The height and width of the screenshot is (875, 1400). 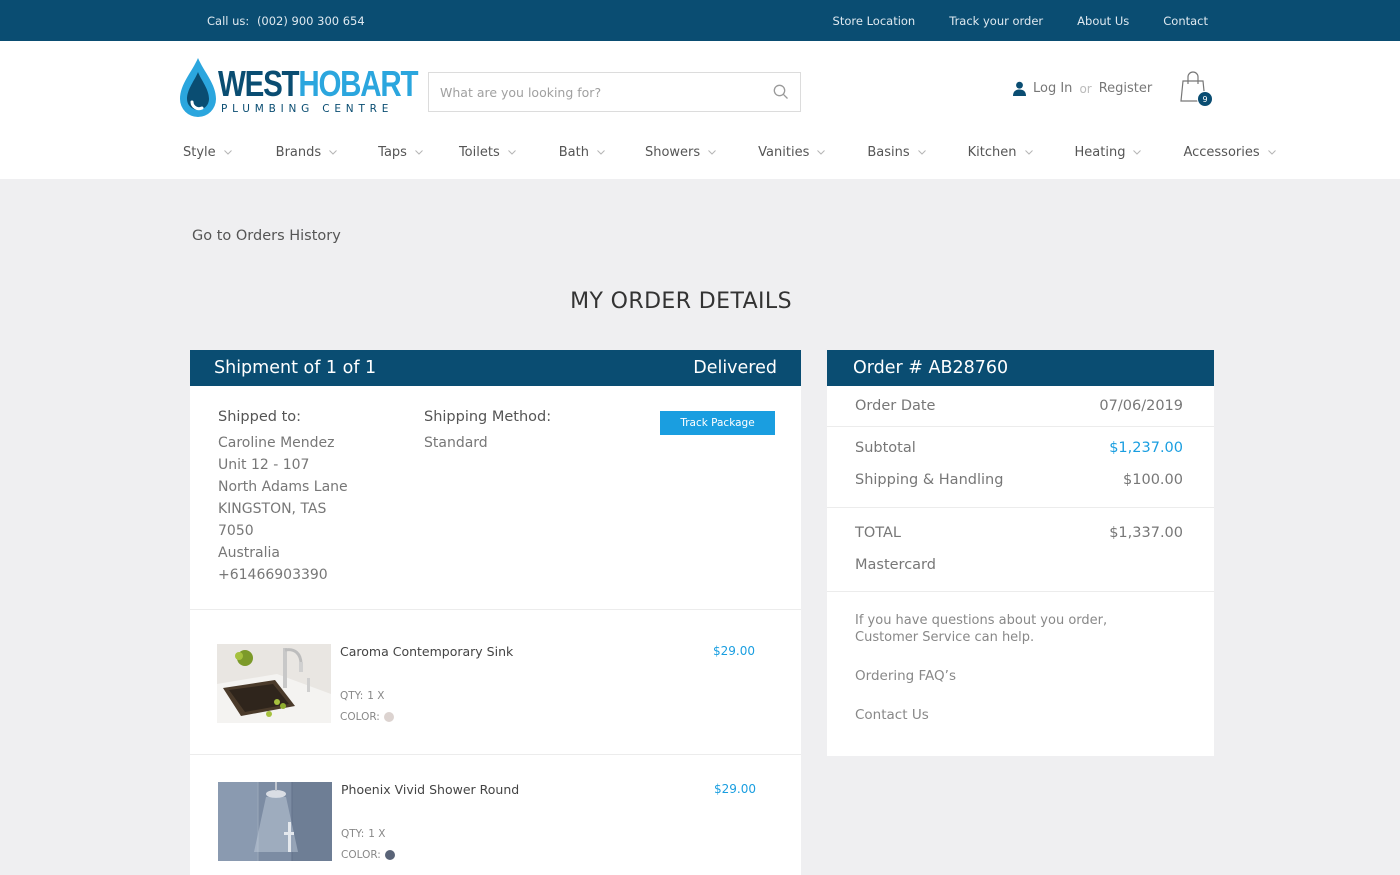 What do you see at coordinates (1196, 89) in the screenshot?
I see `cart-button: 9` at bounding box center [1196, 89].